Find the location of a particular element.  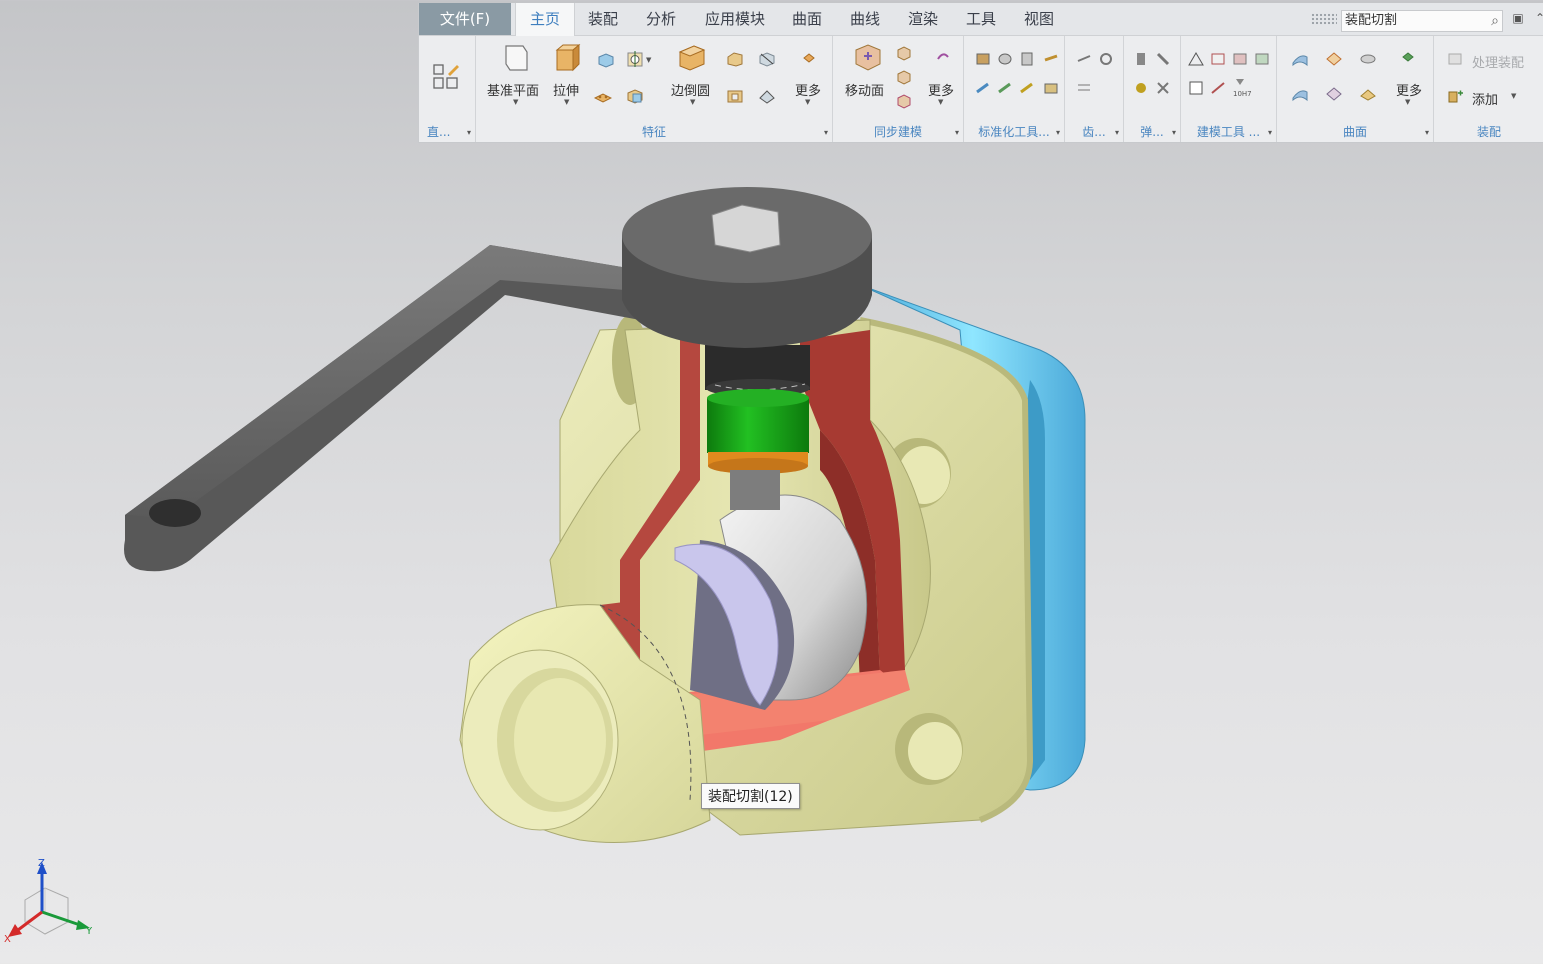

command-tooltip: 装配切割(12) is located at coordinates (750, 796).